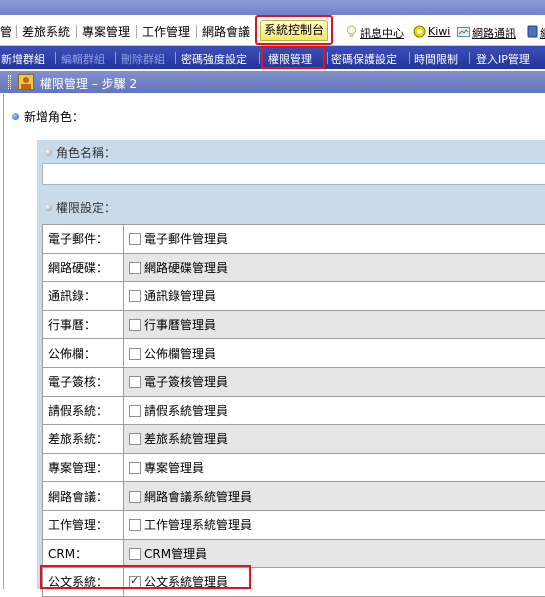 This screenshot has height=597, width=545. I want to click on permission-option-label: 專案管理員, so click(174, 468).